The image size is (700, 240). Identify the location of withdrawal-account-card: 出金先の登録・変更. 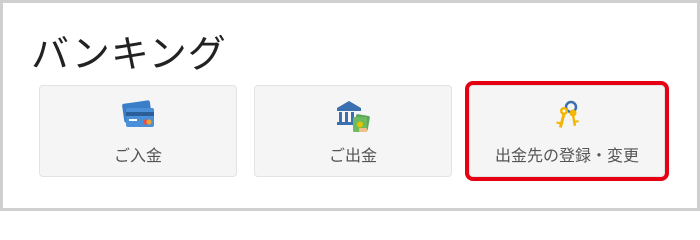
(567, 131).